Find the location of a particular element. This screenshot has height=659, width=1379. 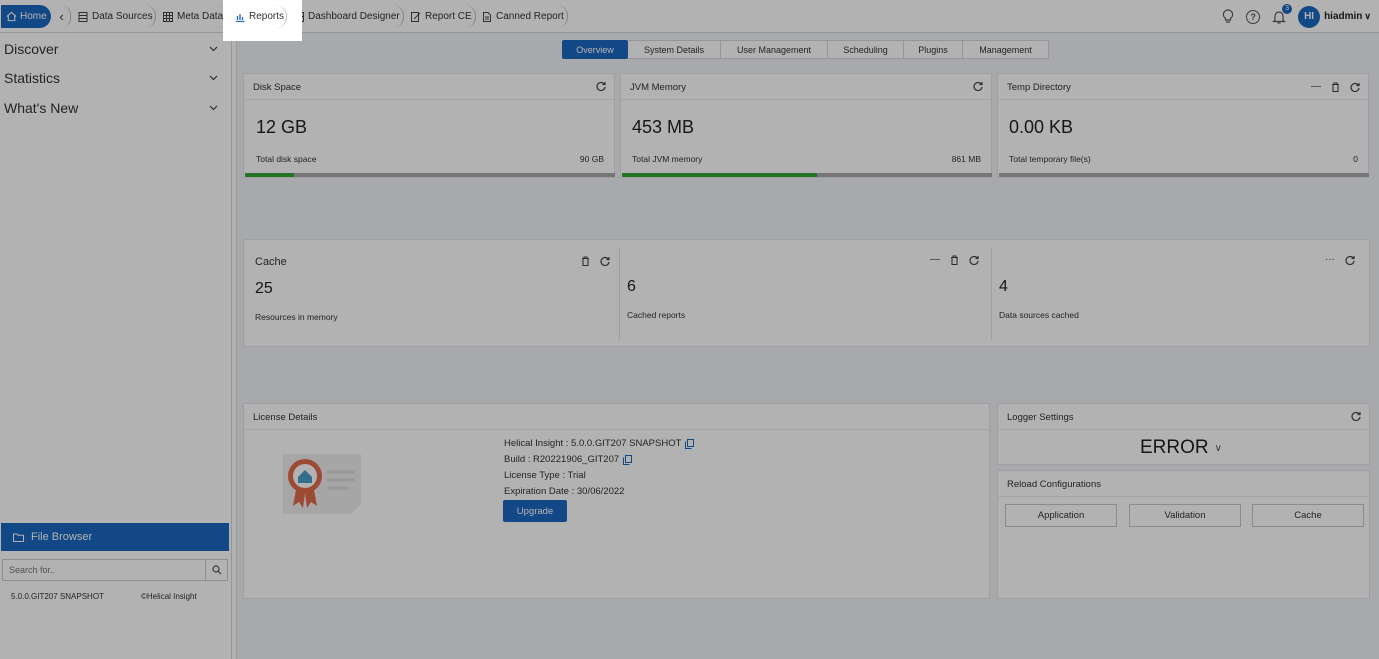

card-title: Reload Configurations is located at coordinates (1183, 484).